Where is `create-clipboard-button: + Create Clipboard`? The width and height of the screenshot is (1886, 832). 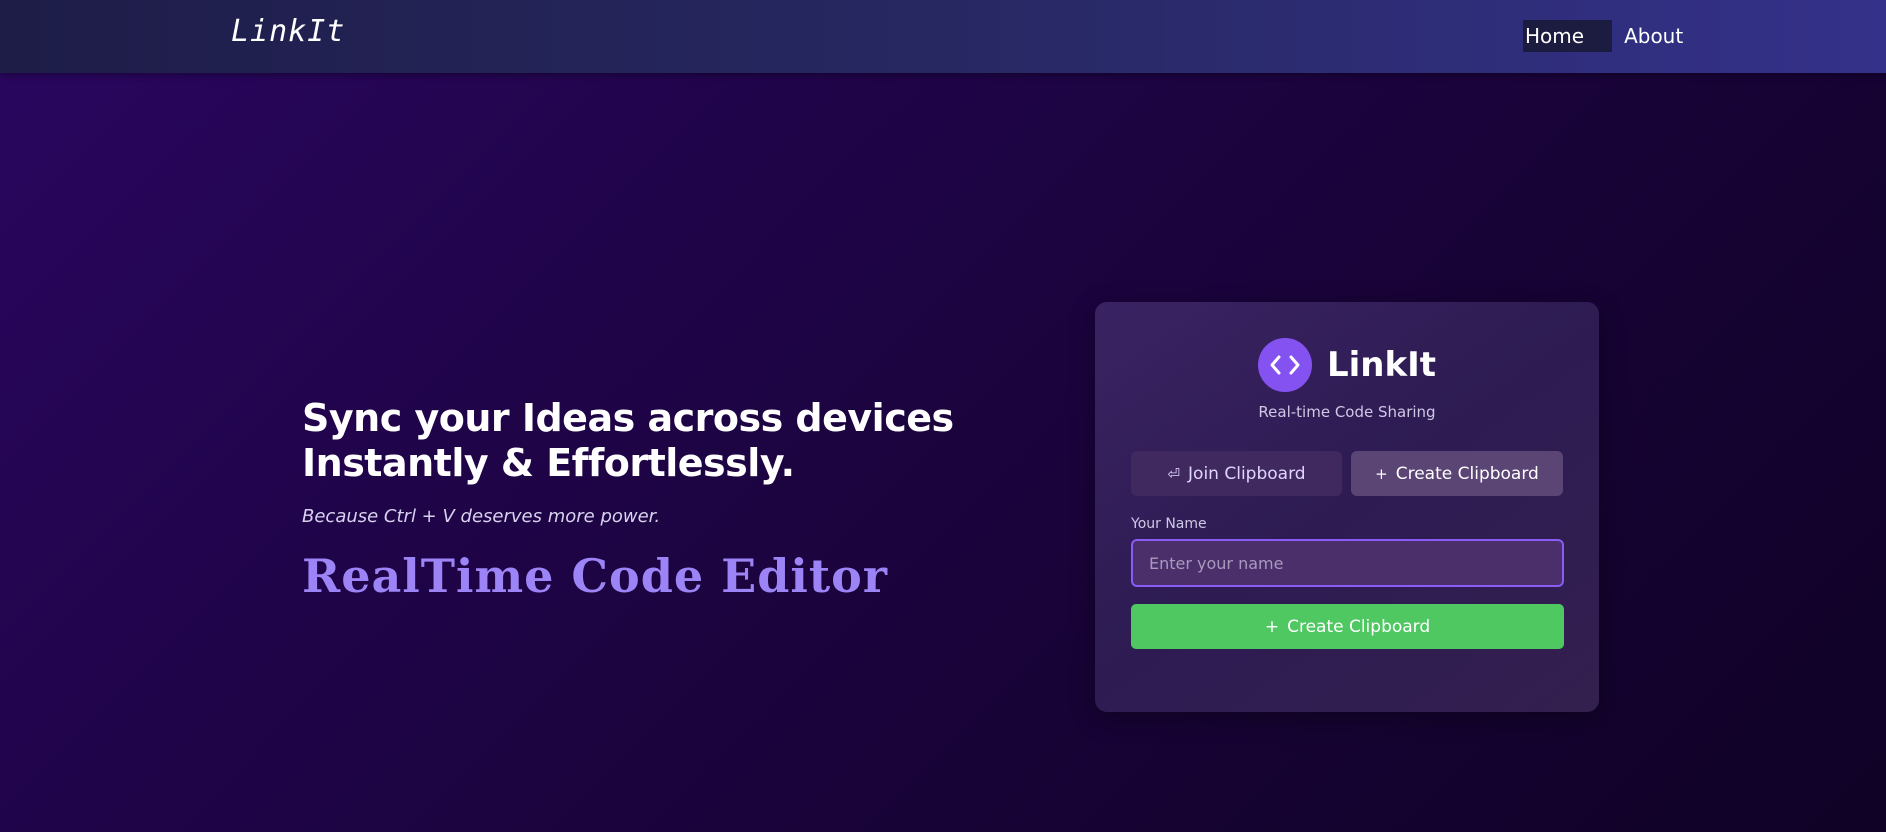 create-clipboard-button: + Create Clipboard is located at coordinates (1347, 626).